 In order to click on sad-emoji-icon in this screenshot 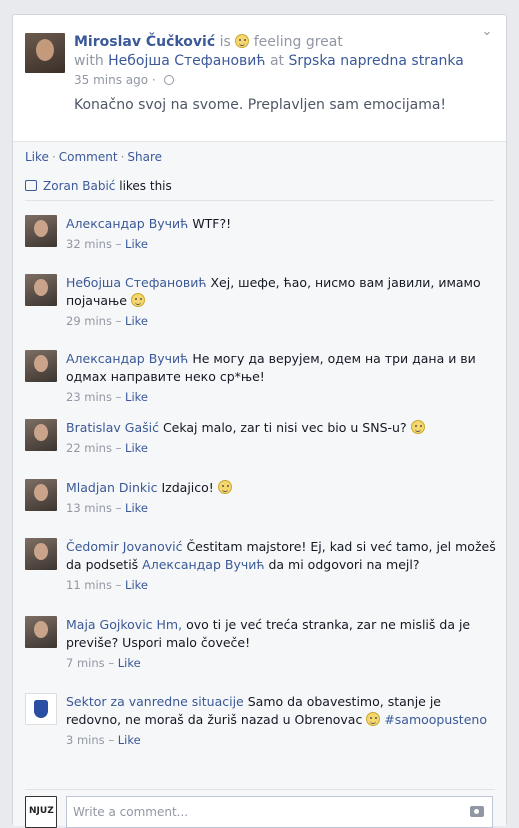, I will do `click(417, 427)`.